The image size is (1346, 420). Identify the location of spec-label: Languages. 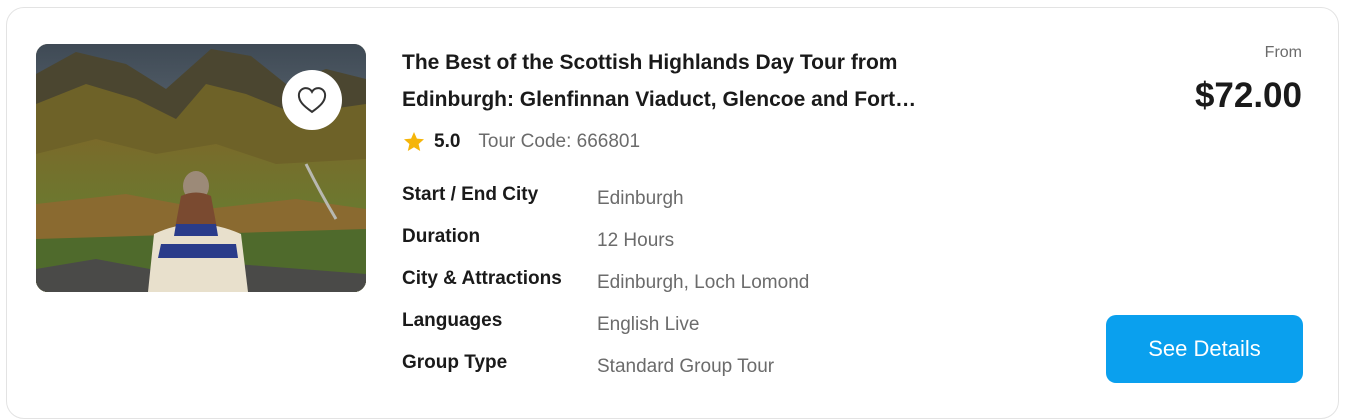
(452, 320).